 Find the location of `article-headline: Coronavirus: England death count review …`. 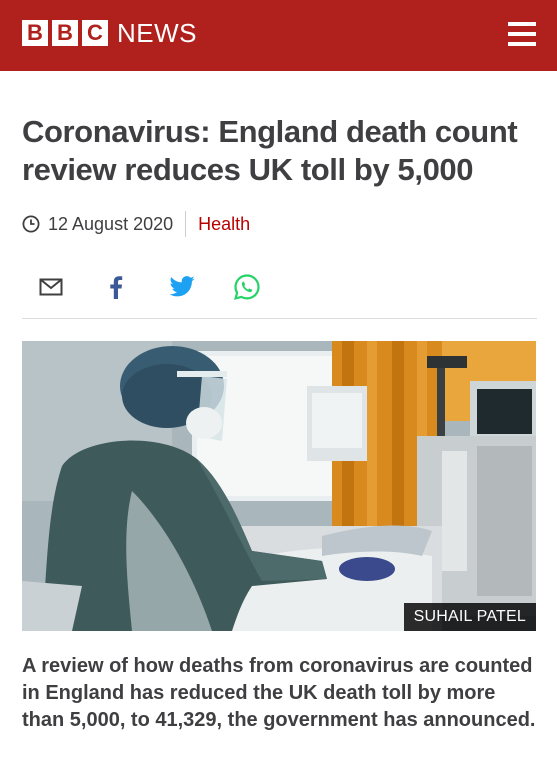

article-headline: Coronavirus: England death count review … is located at coordinates (270, 150).